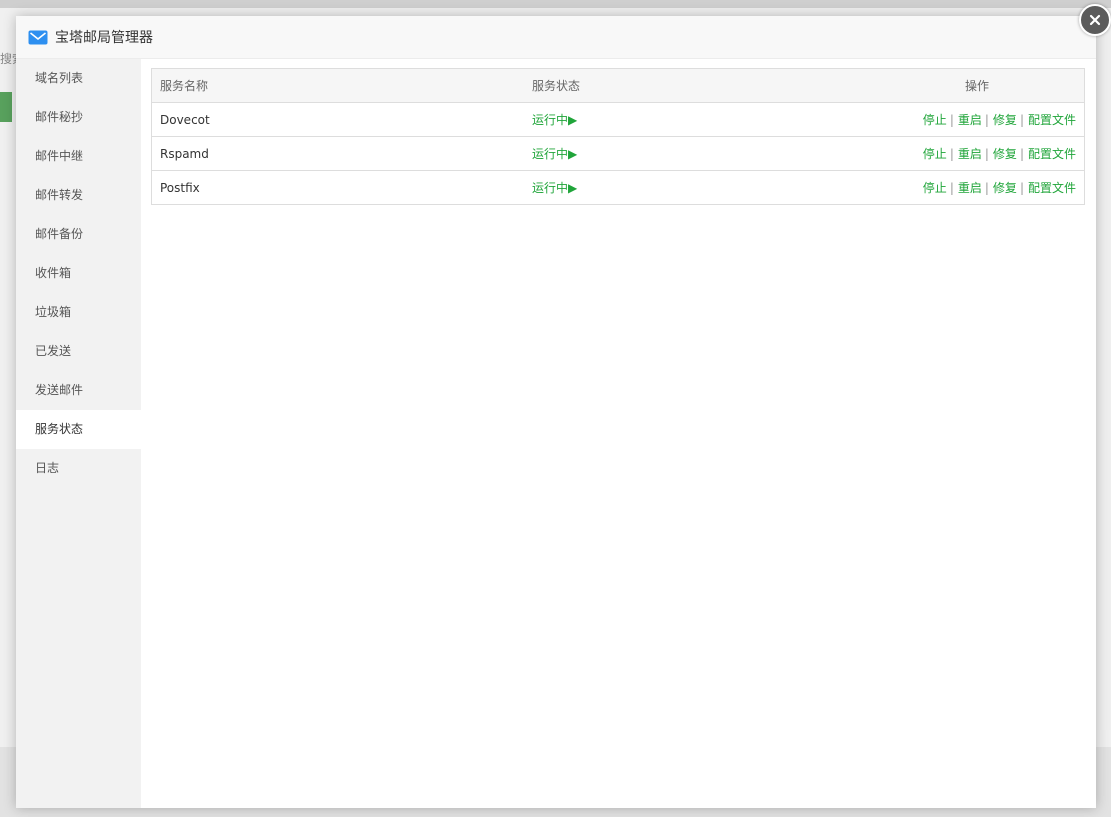 The width and height of the screenshot is (1111, 817). I want to click on column-header-operations: 操作, so click(977, 85).